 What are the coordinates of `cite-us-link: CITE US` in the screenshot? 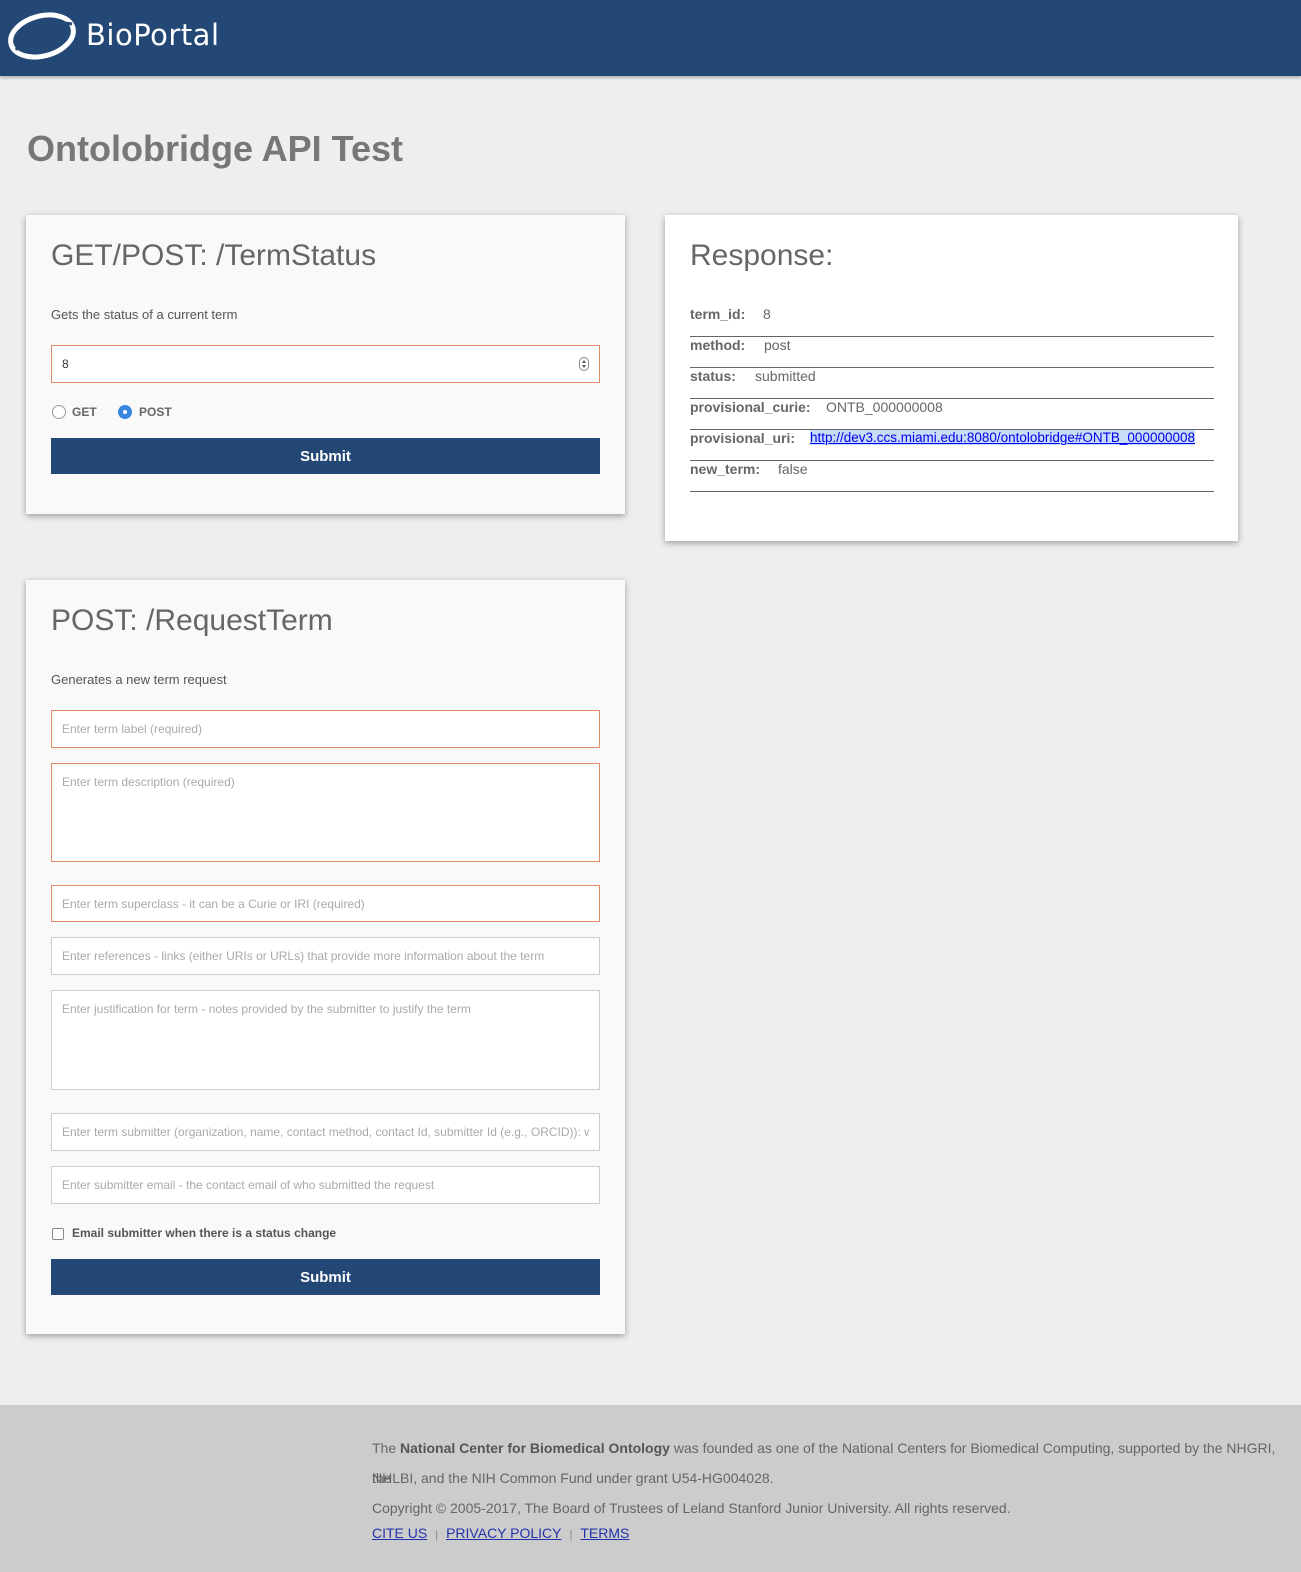 It's located at (399, 1533).